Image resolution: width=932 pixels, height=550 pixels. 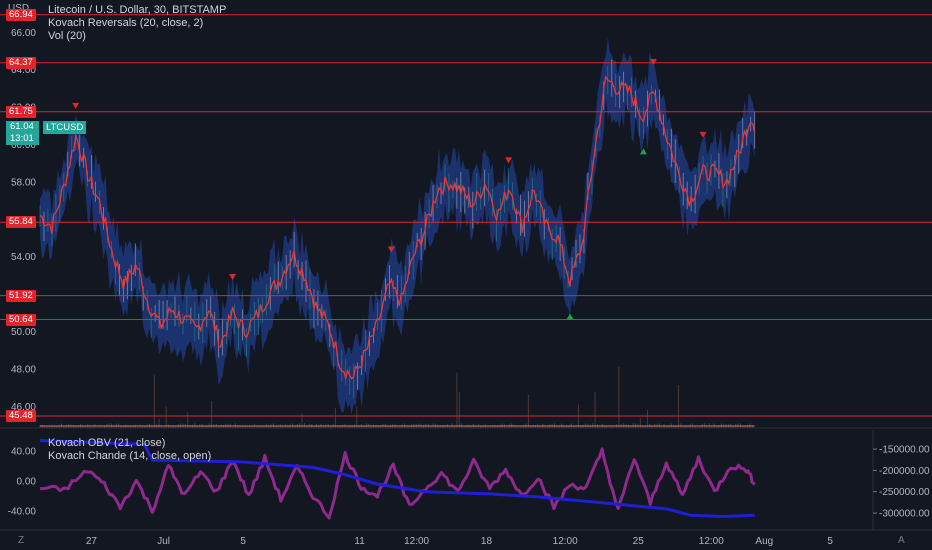 I want to click on level-badge: 50.64, so click(x=21, y=319).